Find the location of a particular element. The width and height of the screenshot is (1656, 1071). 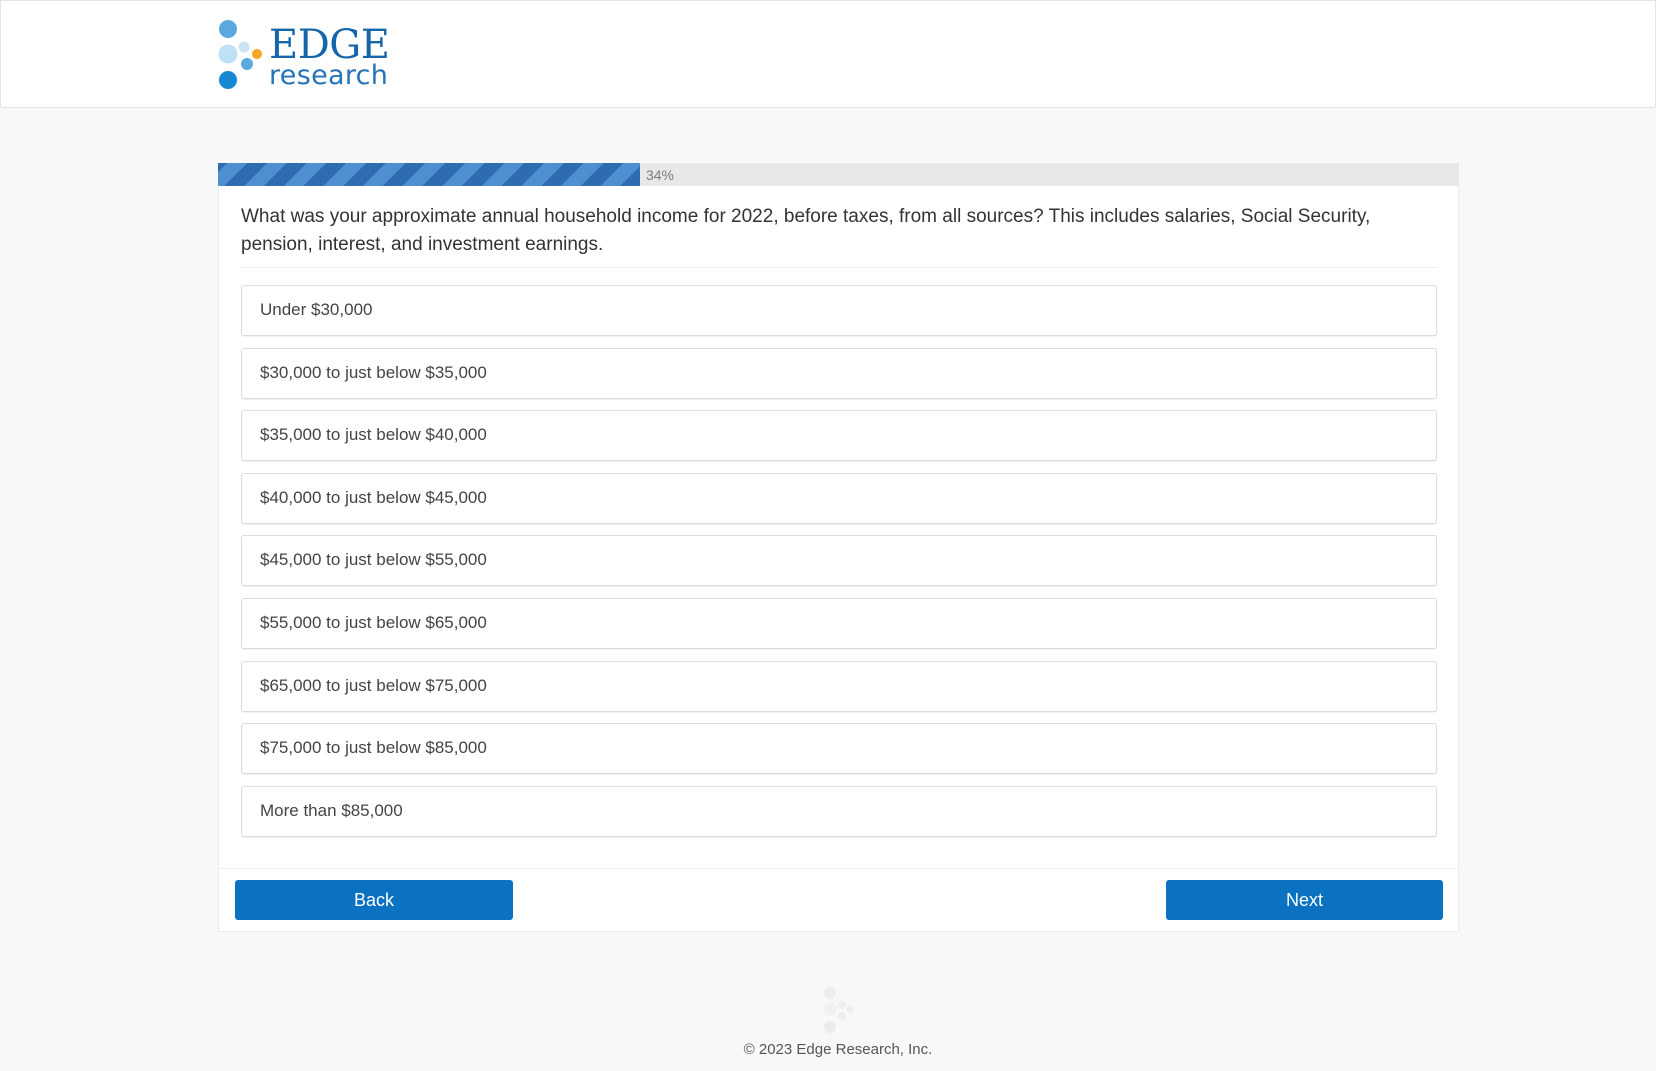

logo-tagline: research is located at coordinates (329, 75).